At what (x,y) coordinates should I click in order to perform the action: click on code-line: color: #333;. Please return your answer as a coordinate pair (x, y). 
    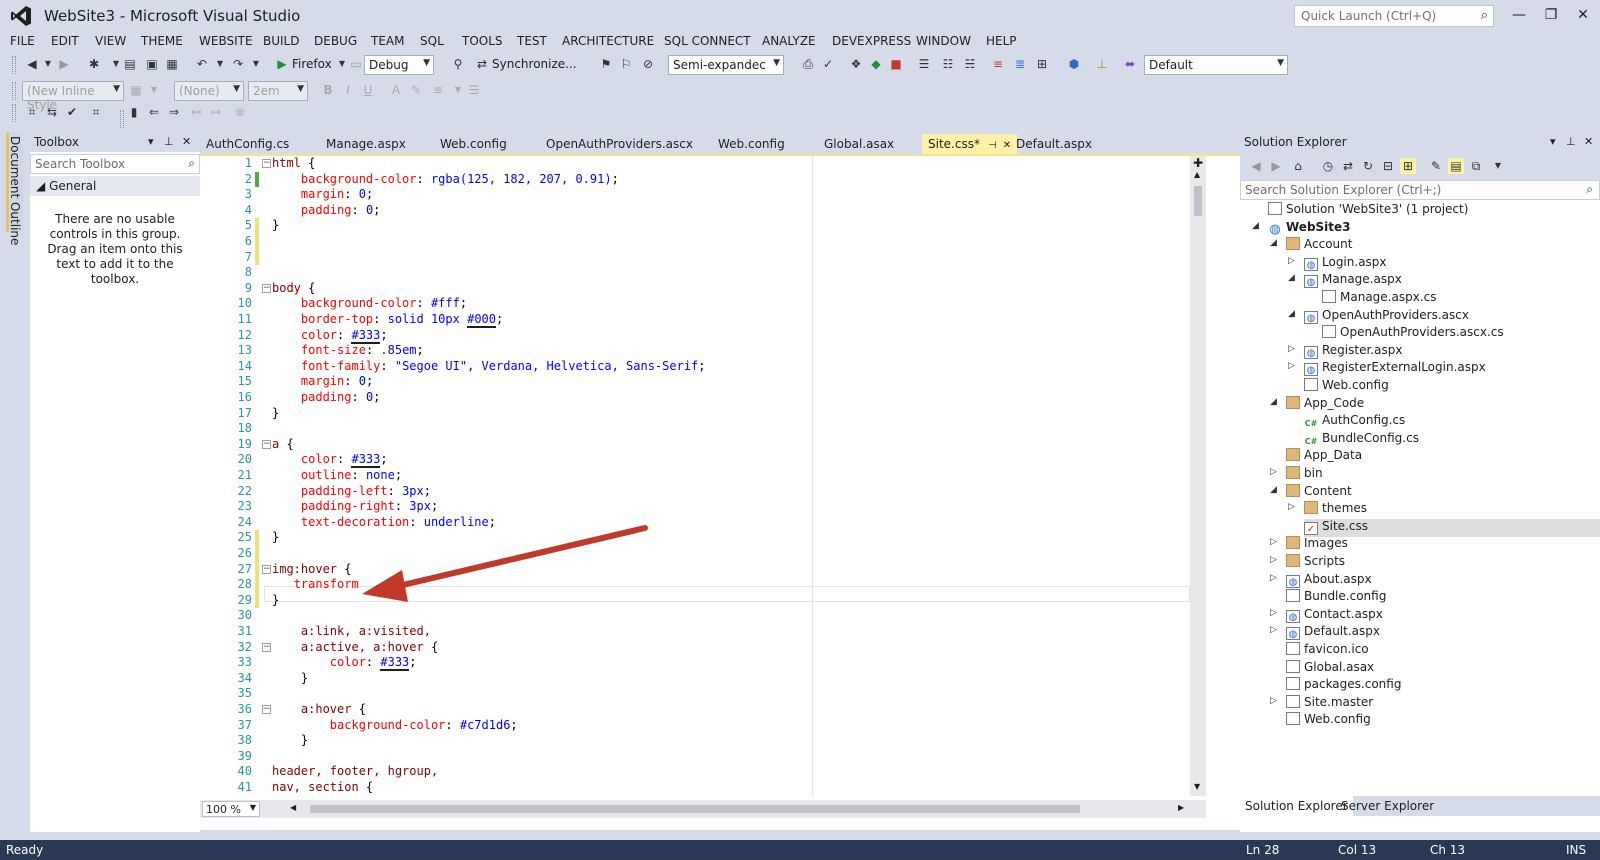
    Looking at the image, I should click on (330, 460).